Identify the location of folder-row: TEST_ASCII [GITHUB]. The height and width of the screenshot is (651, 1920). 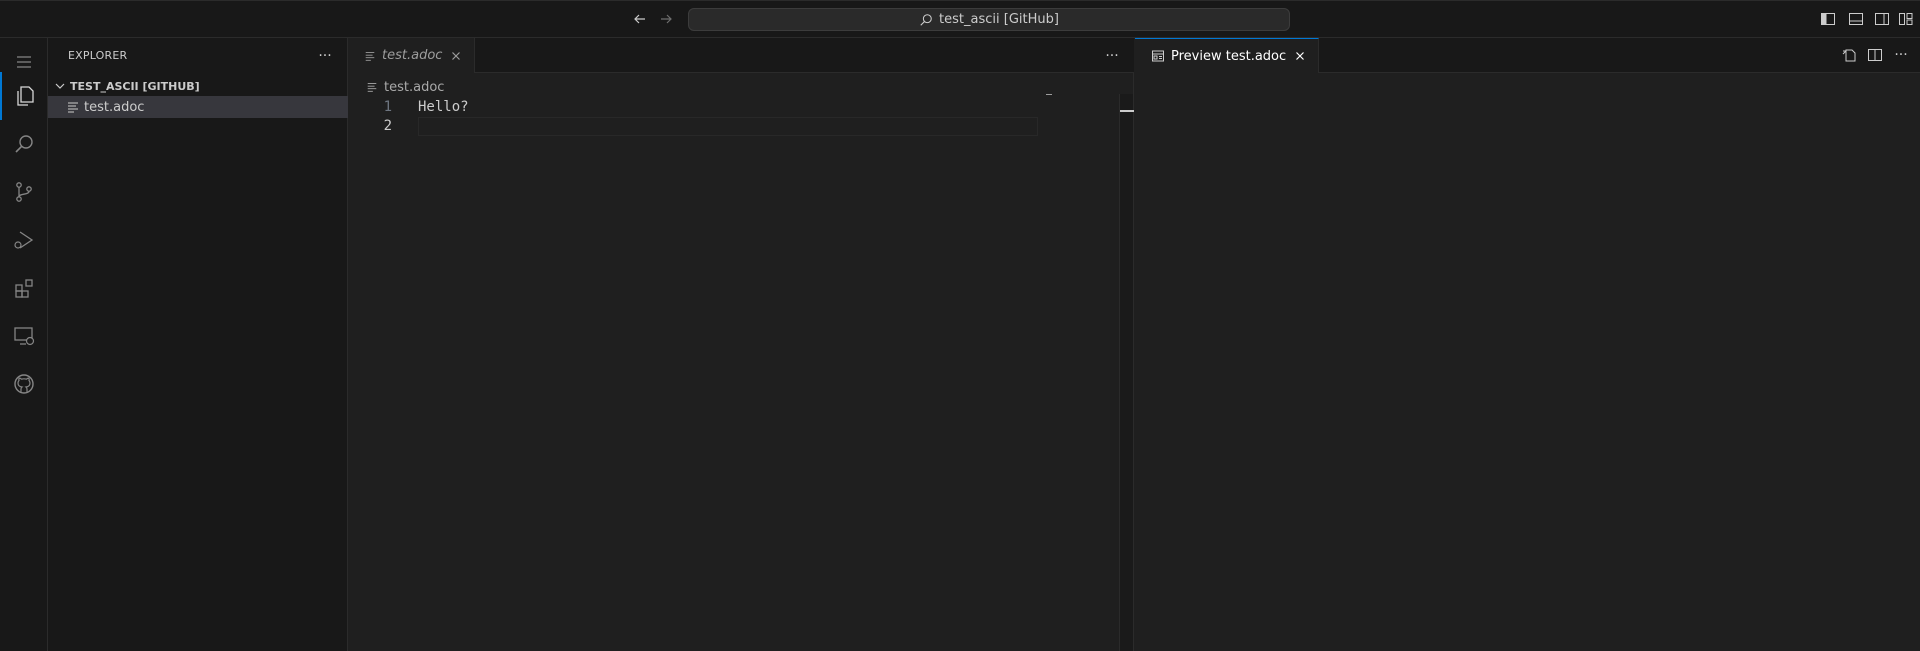
(198, 86).